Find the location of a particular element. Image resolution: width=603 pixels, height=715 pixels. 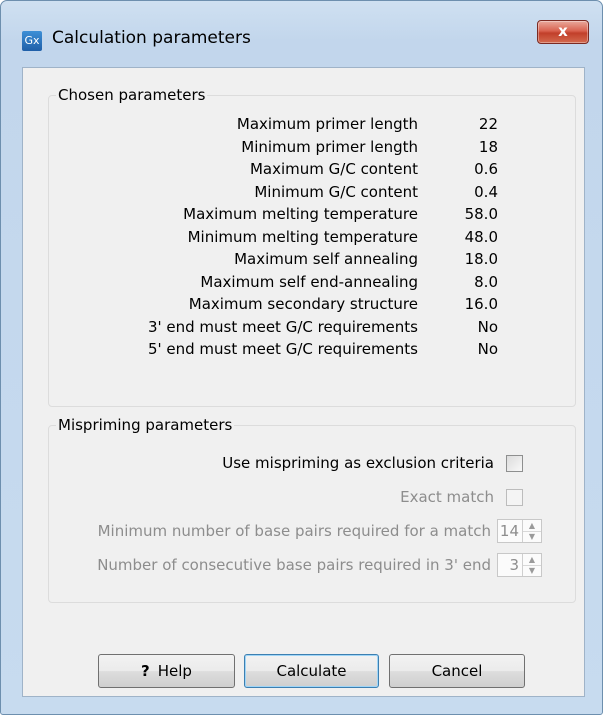

parameter-label: Maximum melting temperature is located at coordinates (300, 214).